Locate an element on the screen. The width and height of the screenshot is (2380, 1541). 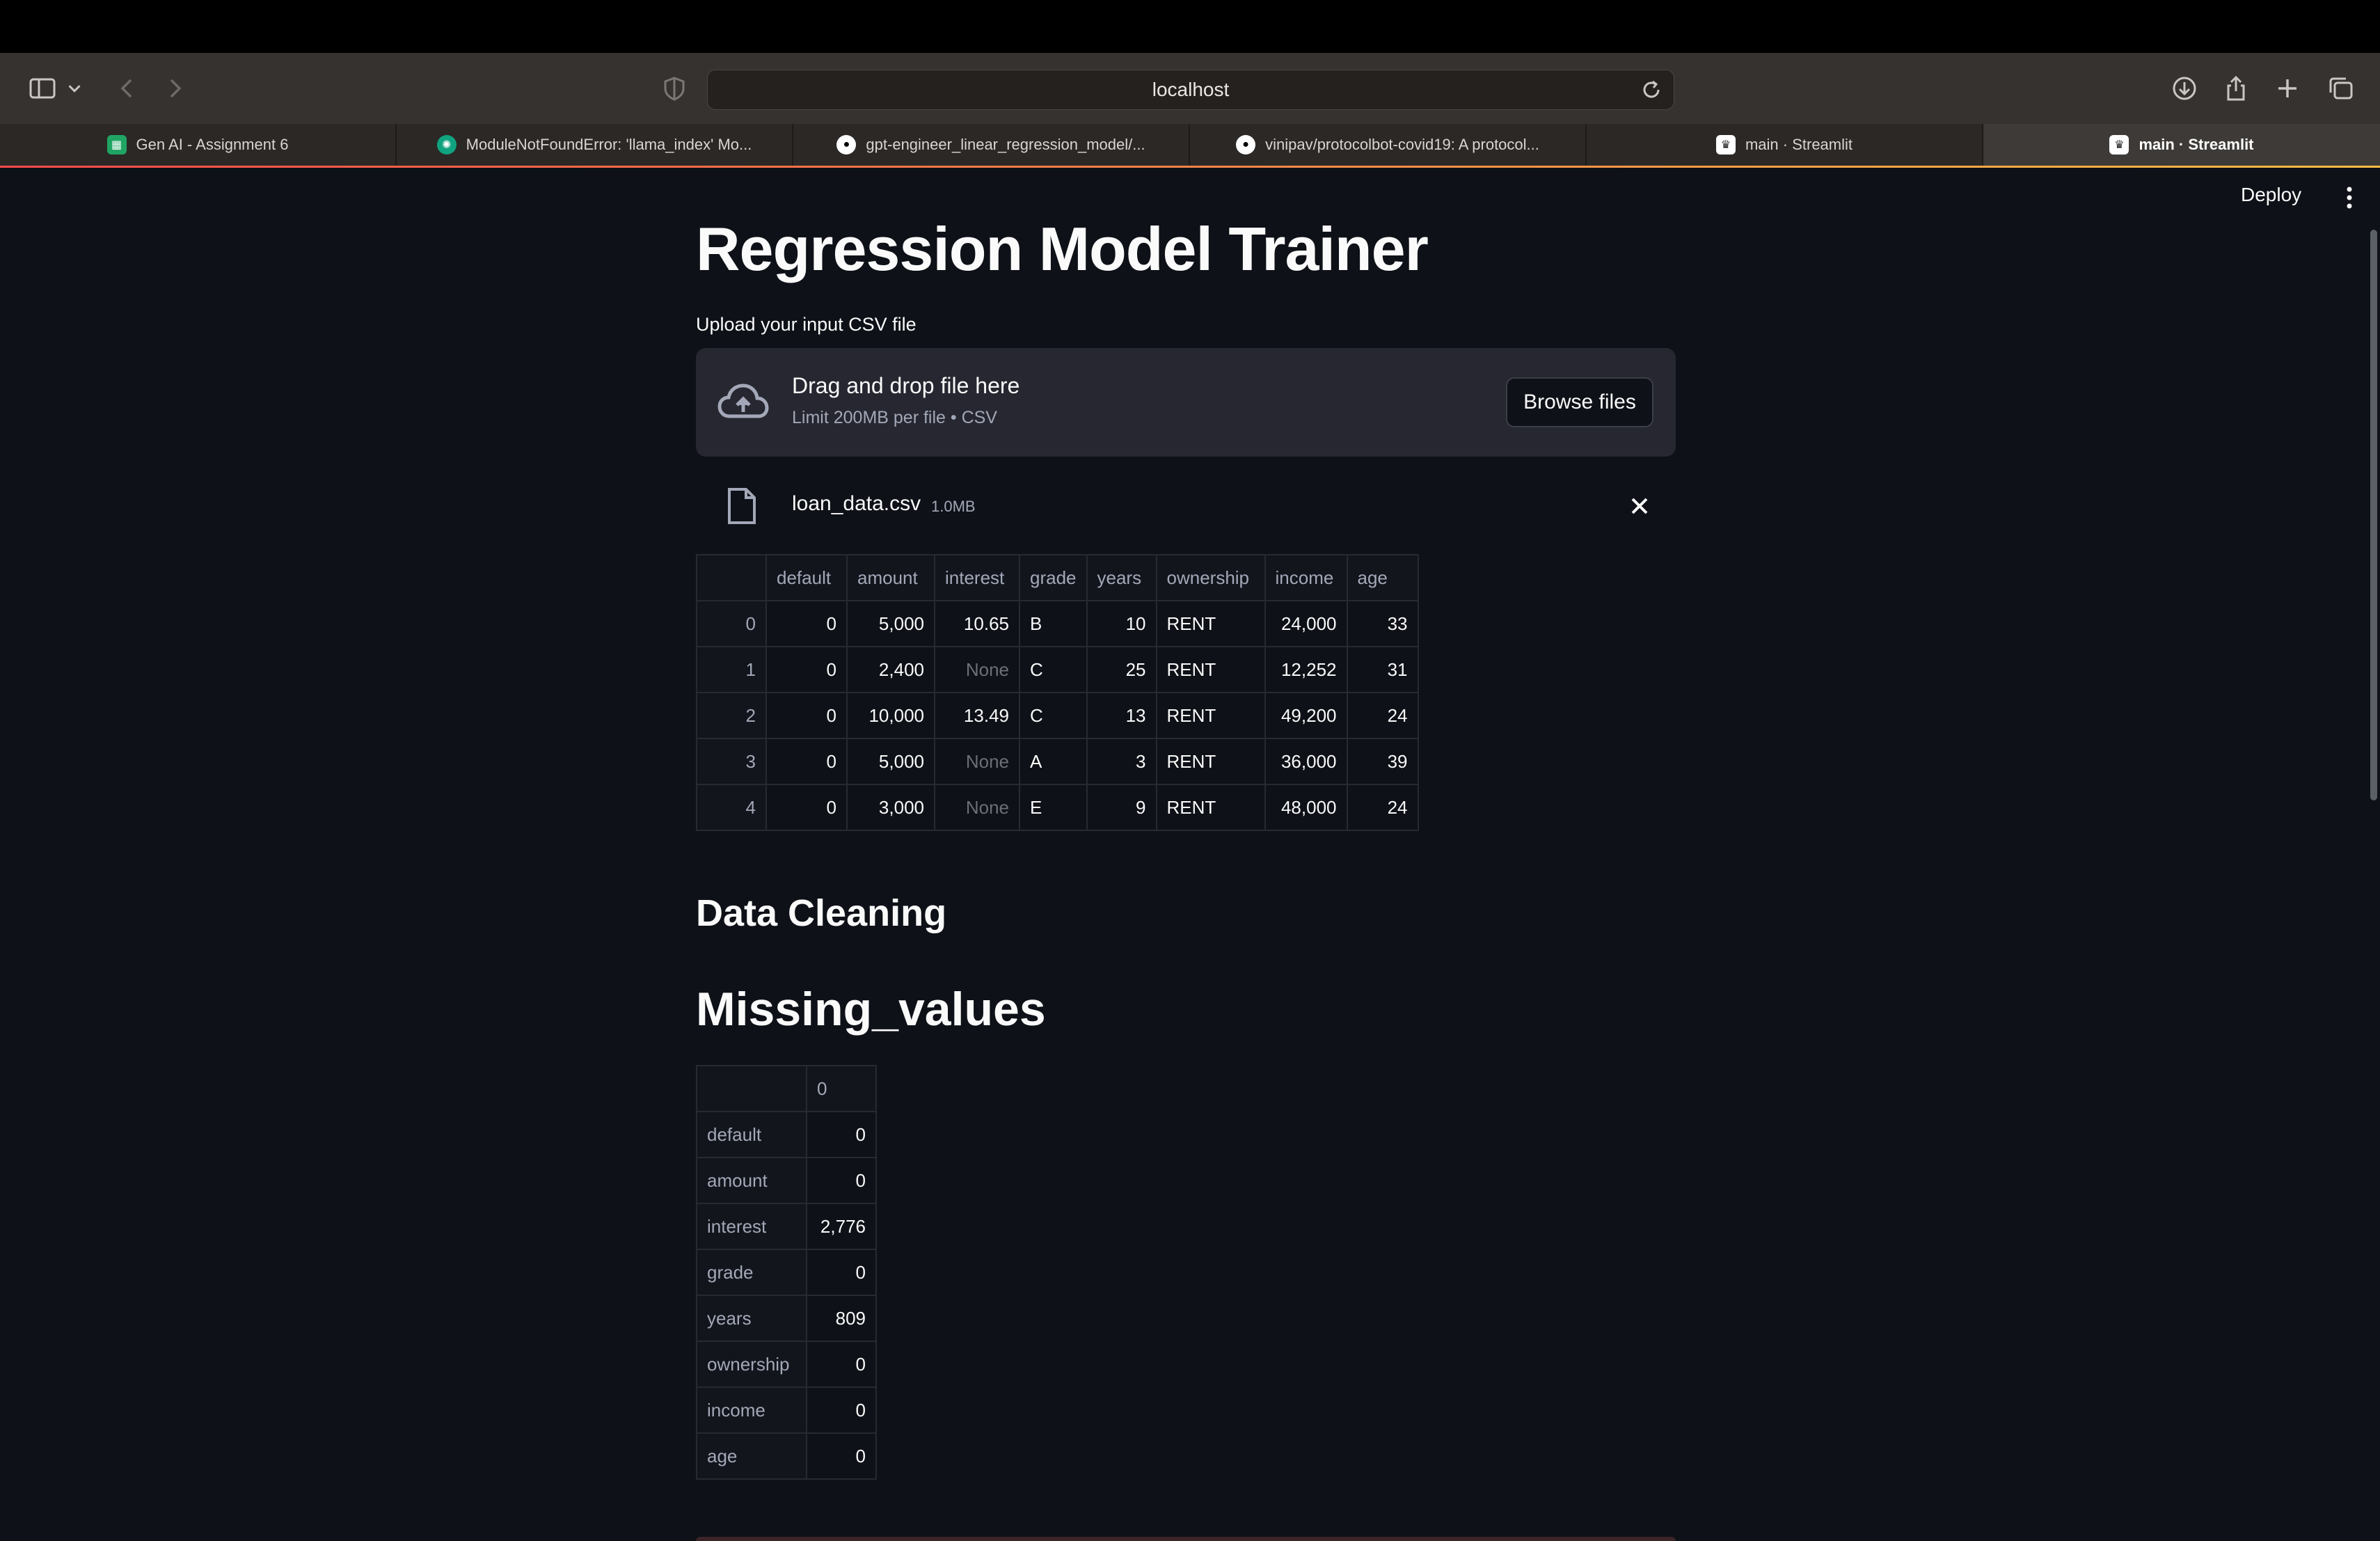
row-index: ownership is located at coordinates (751, 1364).